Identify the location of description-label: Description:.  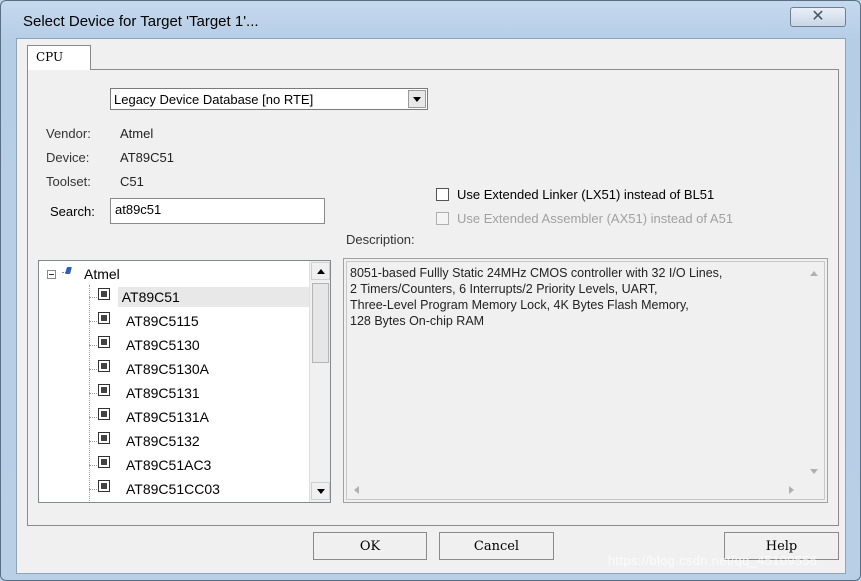
(380, 239).